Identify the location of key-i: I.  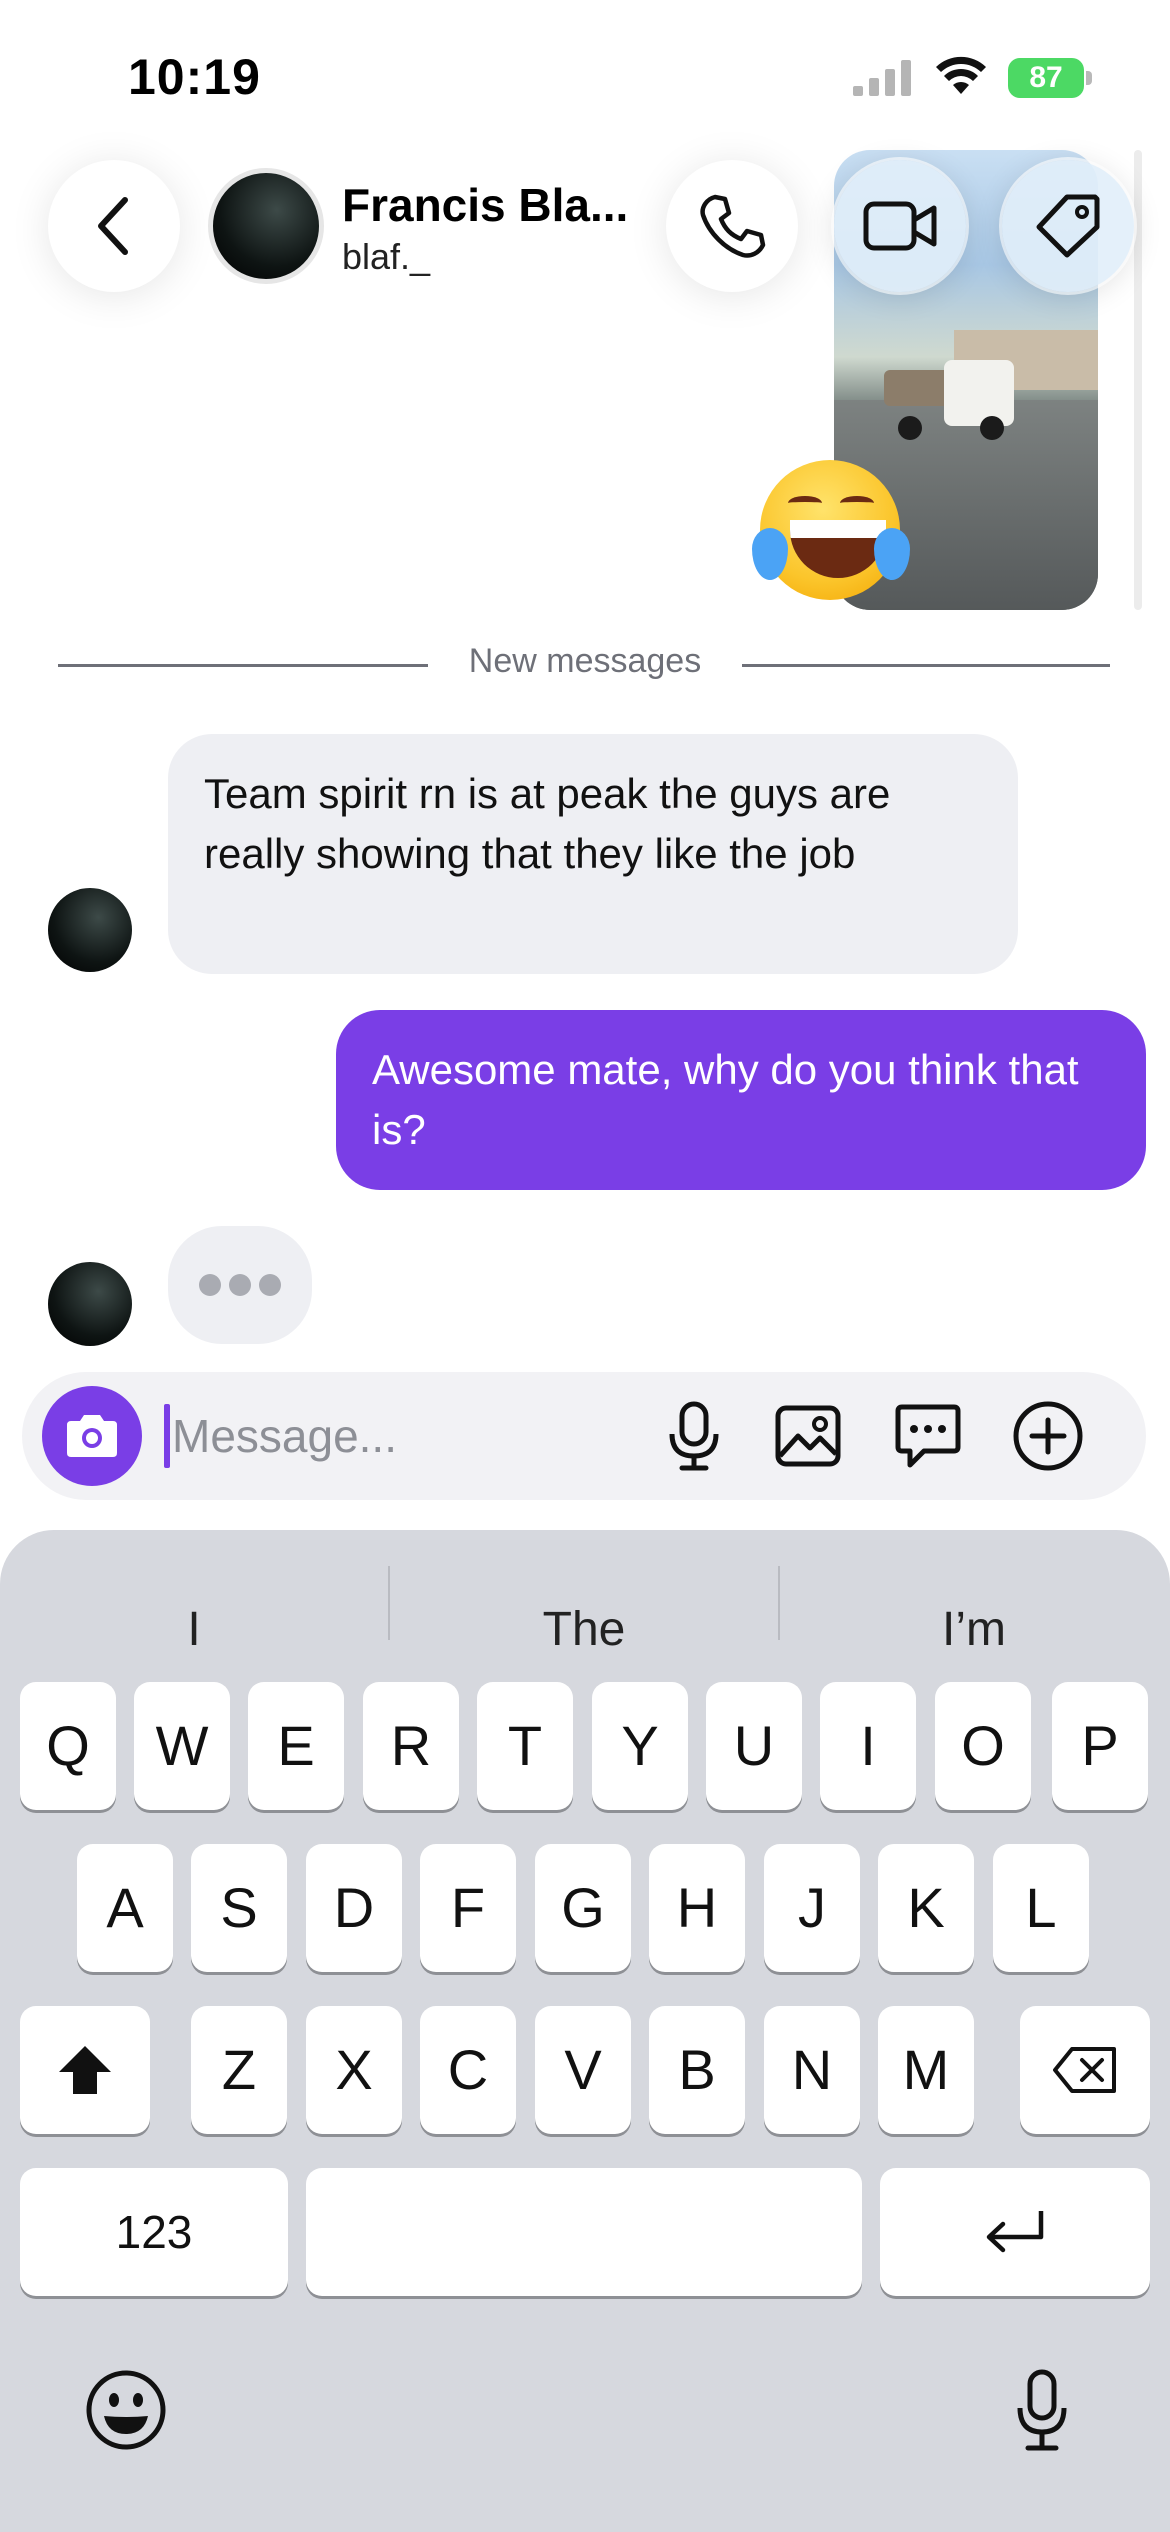
(868, 1746).